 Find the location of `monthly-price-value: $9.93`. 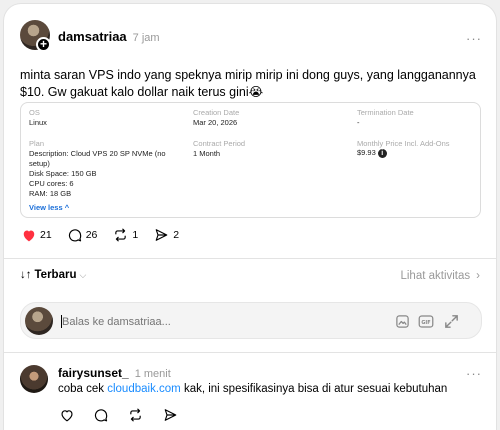

monthly-price-value: $9.93 is located at coordinates (366, 152).